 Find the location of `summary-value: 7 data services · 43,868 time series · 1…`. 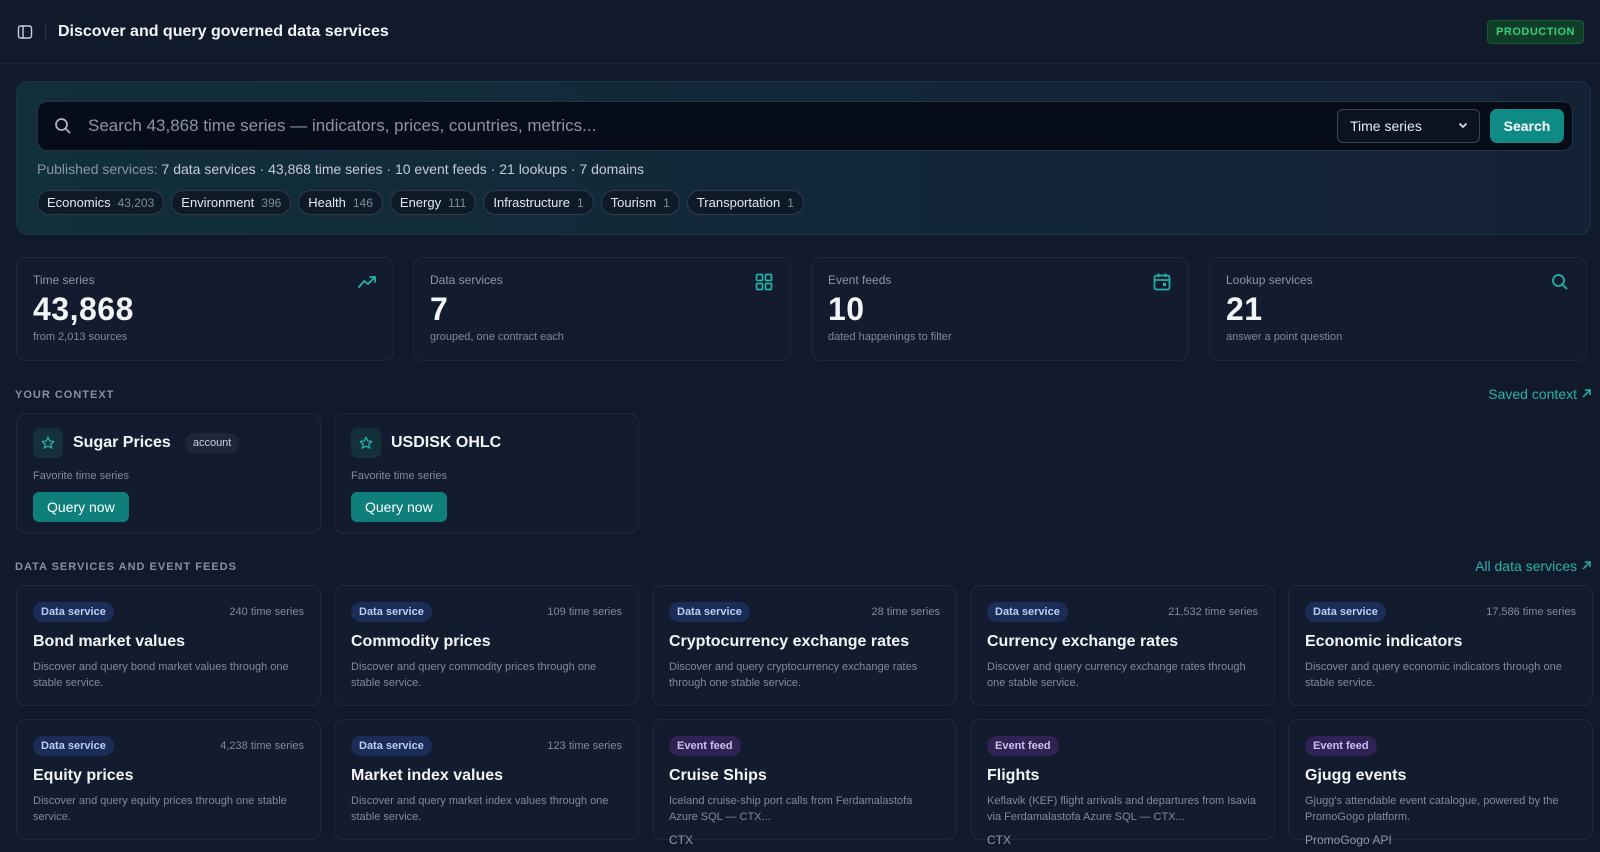

summary-value: 7 data services · 43,868 time series · 1… is located at coordinates (402, 169).